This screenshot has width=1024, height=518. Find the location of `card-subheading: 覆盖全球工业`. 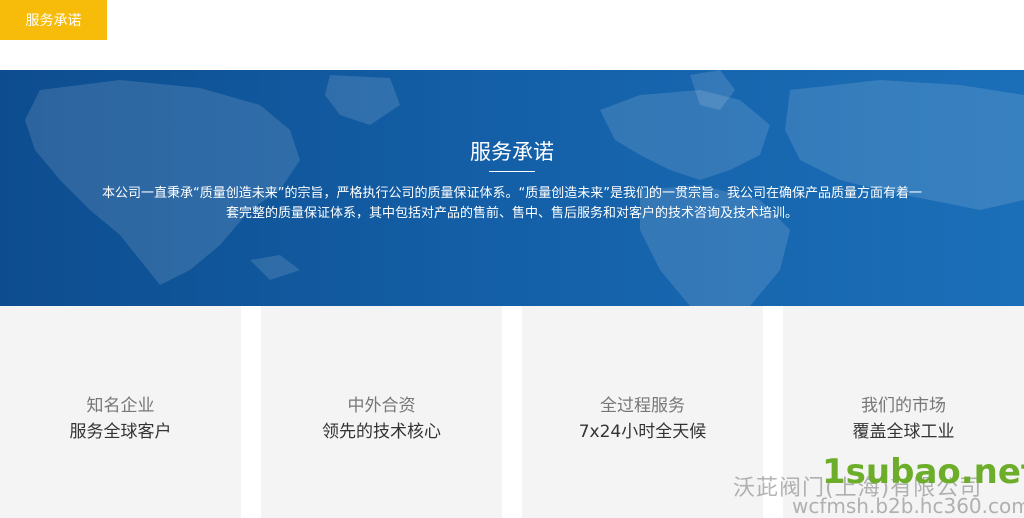

card-subheading: 覆盖全球工业 is located at coordinates (903, 432).